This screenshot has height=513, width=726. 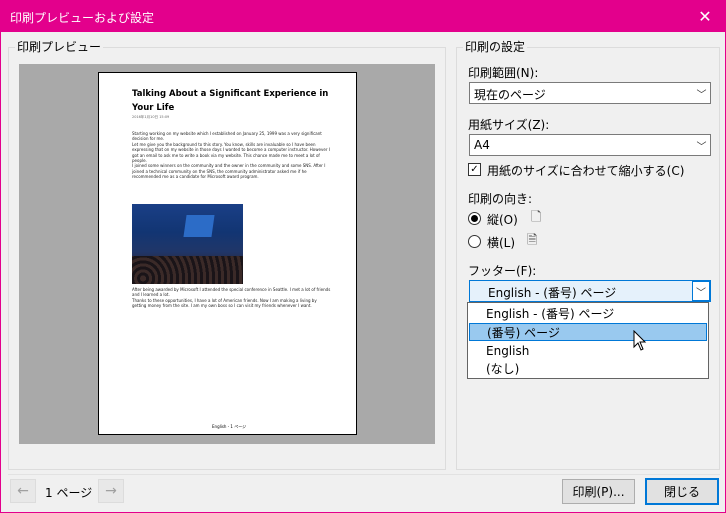 What do you see at coordinates (588, 314) in the screenshot?
I see `footer-option-english-number: English - (番号) ページ` at bounding box center [588, 314].